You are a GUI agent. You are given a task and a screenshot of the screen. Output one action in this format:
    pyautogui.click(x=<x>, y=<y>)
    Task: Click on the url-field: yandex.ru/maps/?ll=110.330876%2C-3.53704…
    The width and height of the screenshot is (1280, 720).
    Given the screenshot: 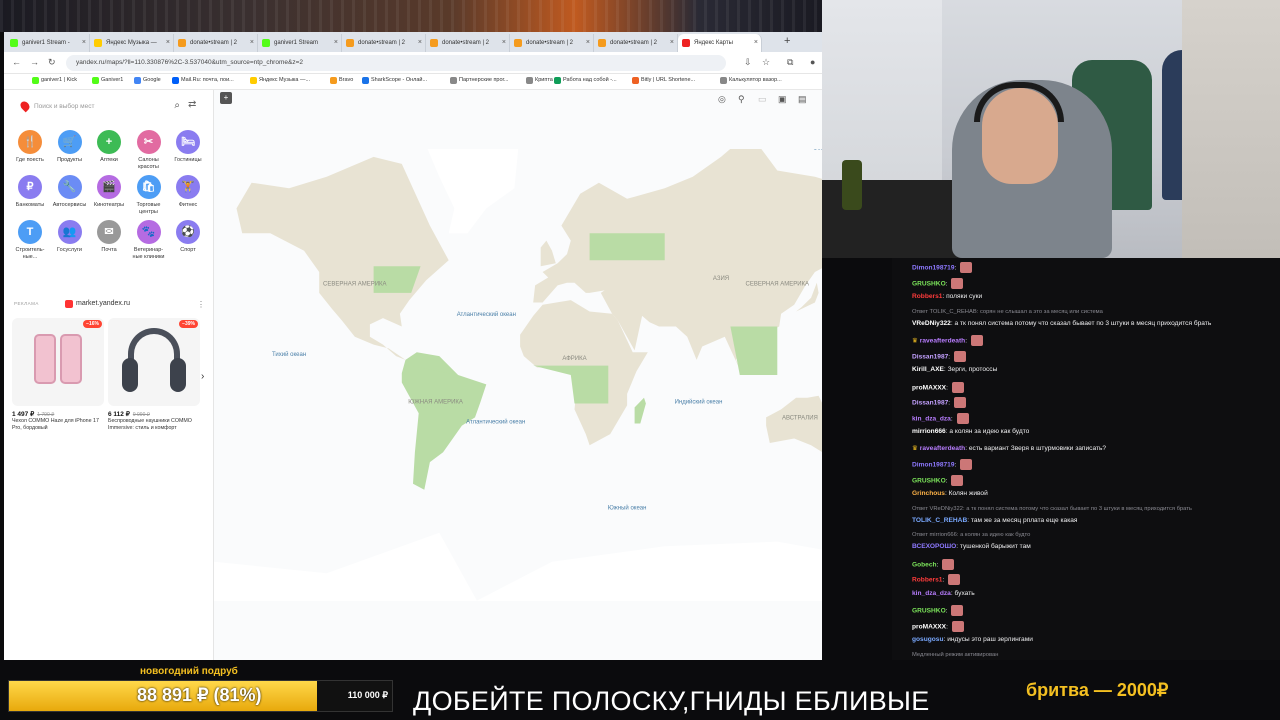 What is the action you would take?
    pyautogui.click(x=396, y=63)
    